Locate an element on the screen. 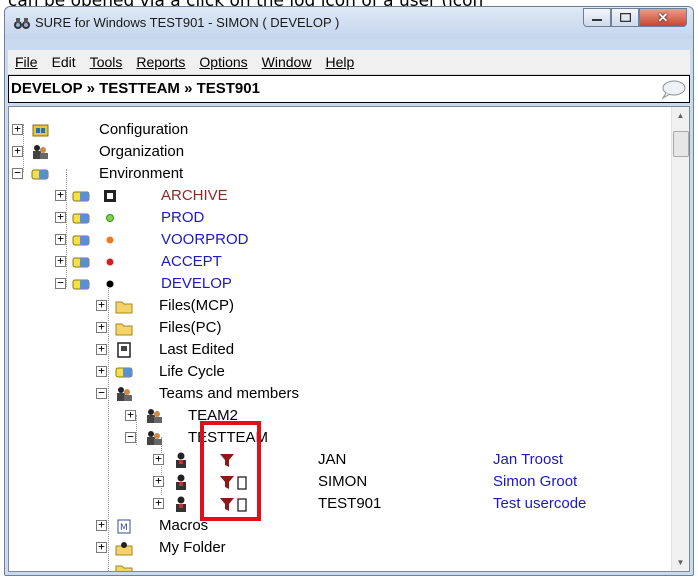  tree-item-testteam: − TESTTEAM is located at coordinates (340, 438).